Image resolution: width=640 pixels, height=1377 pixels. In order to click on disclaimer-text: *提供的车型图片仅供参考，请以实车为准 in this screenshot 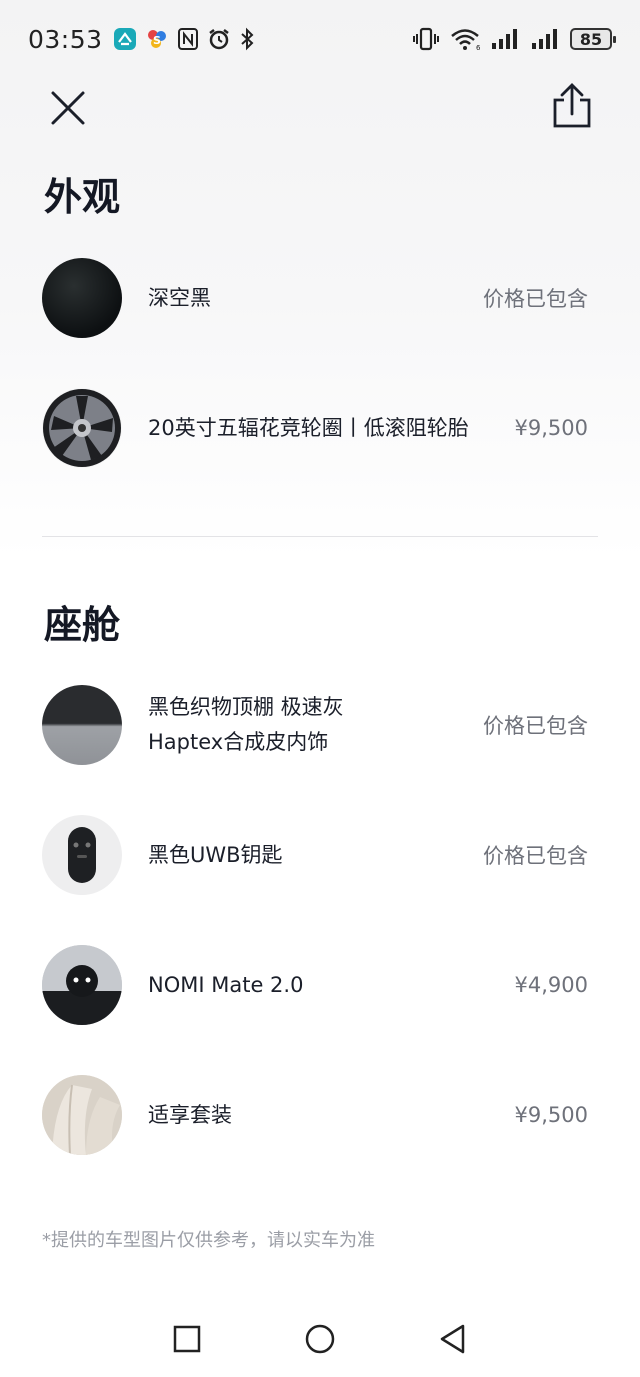, I will do `click(208, 1240)`.